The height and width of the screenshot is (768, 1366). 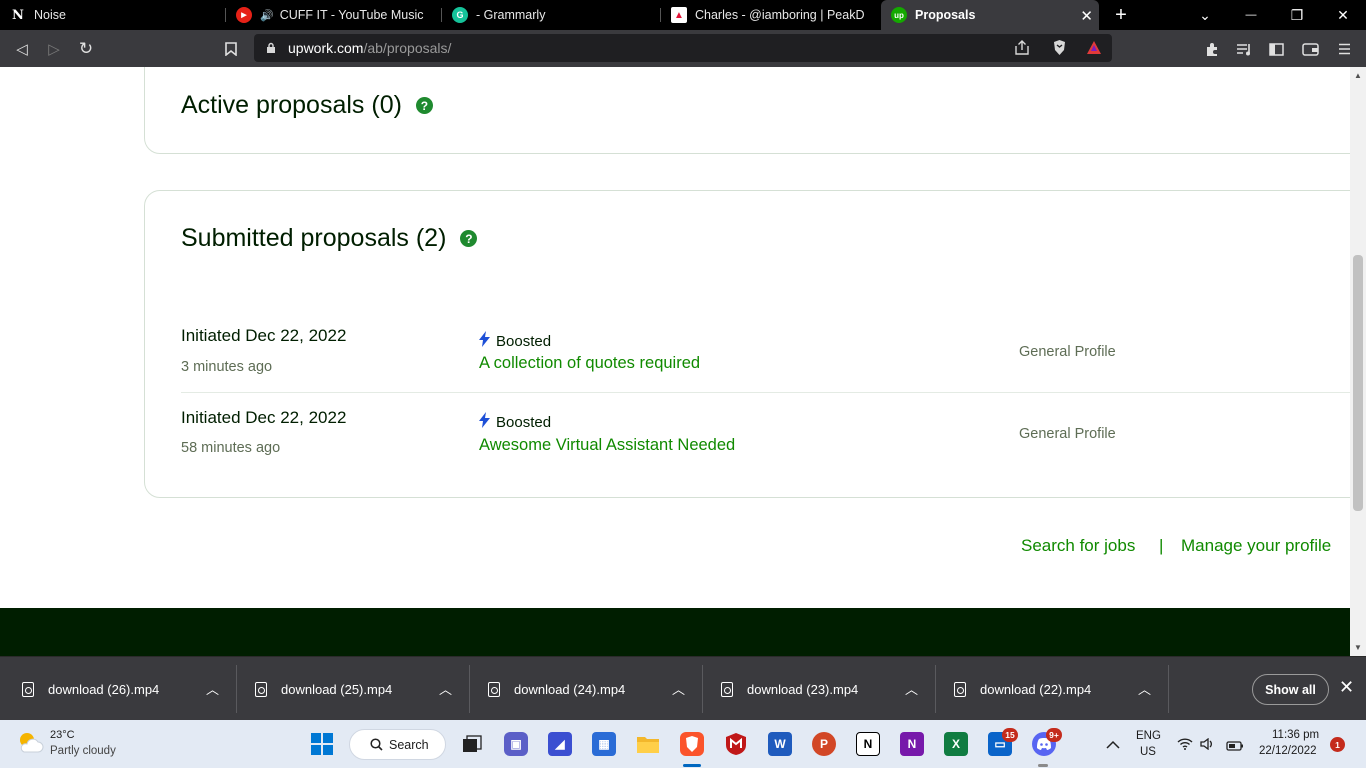 What do you see at coordinates (1358, 75) in the screenshot?
I see `scroll-up-icon: ▲` at bounding box center [1358, 75].